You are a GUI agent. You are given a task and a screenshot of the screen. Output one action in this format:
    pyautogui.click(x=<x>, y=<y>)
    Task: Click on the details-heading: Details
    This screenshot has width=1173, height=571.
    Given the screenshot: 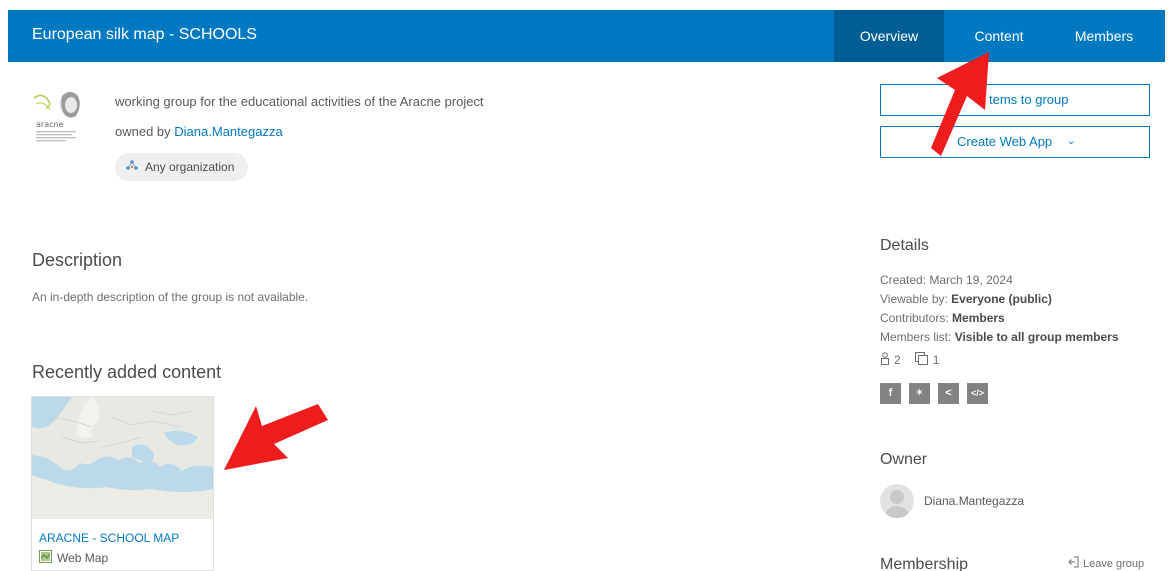 What is the action you would take?
    pyautogui.click(x=904, y=245)
    